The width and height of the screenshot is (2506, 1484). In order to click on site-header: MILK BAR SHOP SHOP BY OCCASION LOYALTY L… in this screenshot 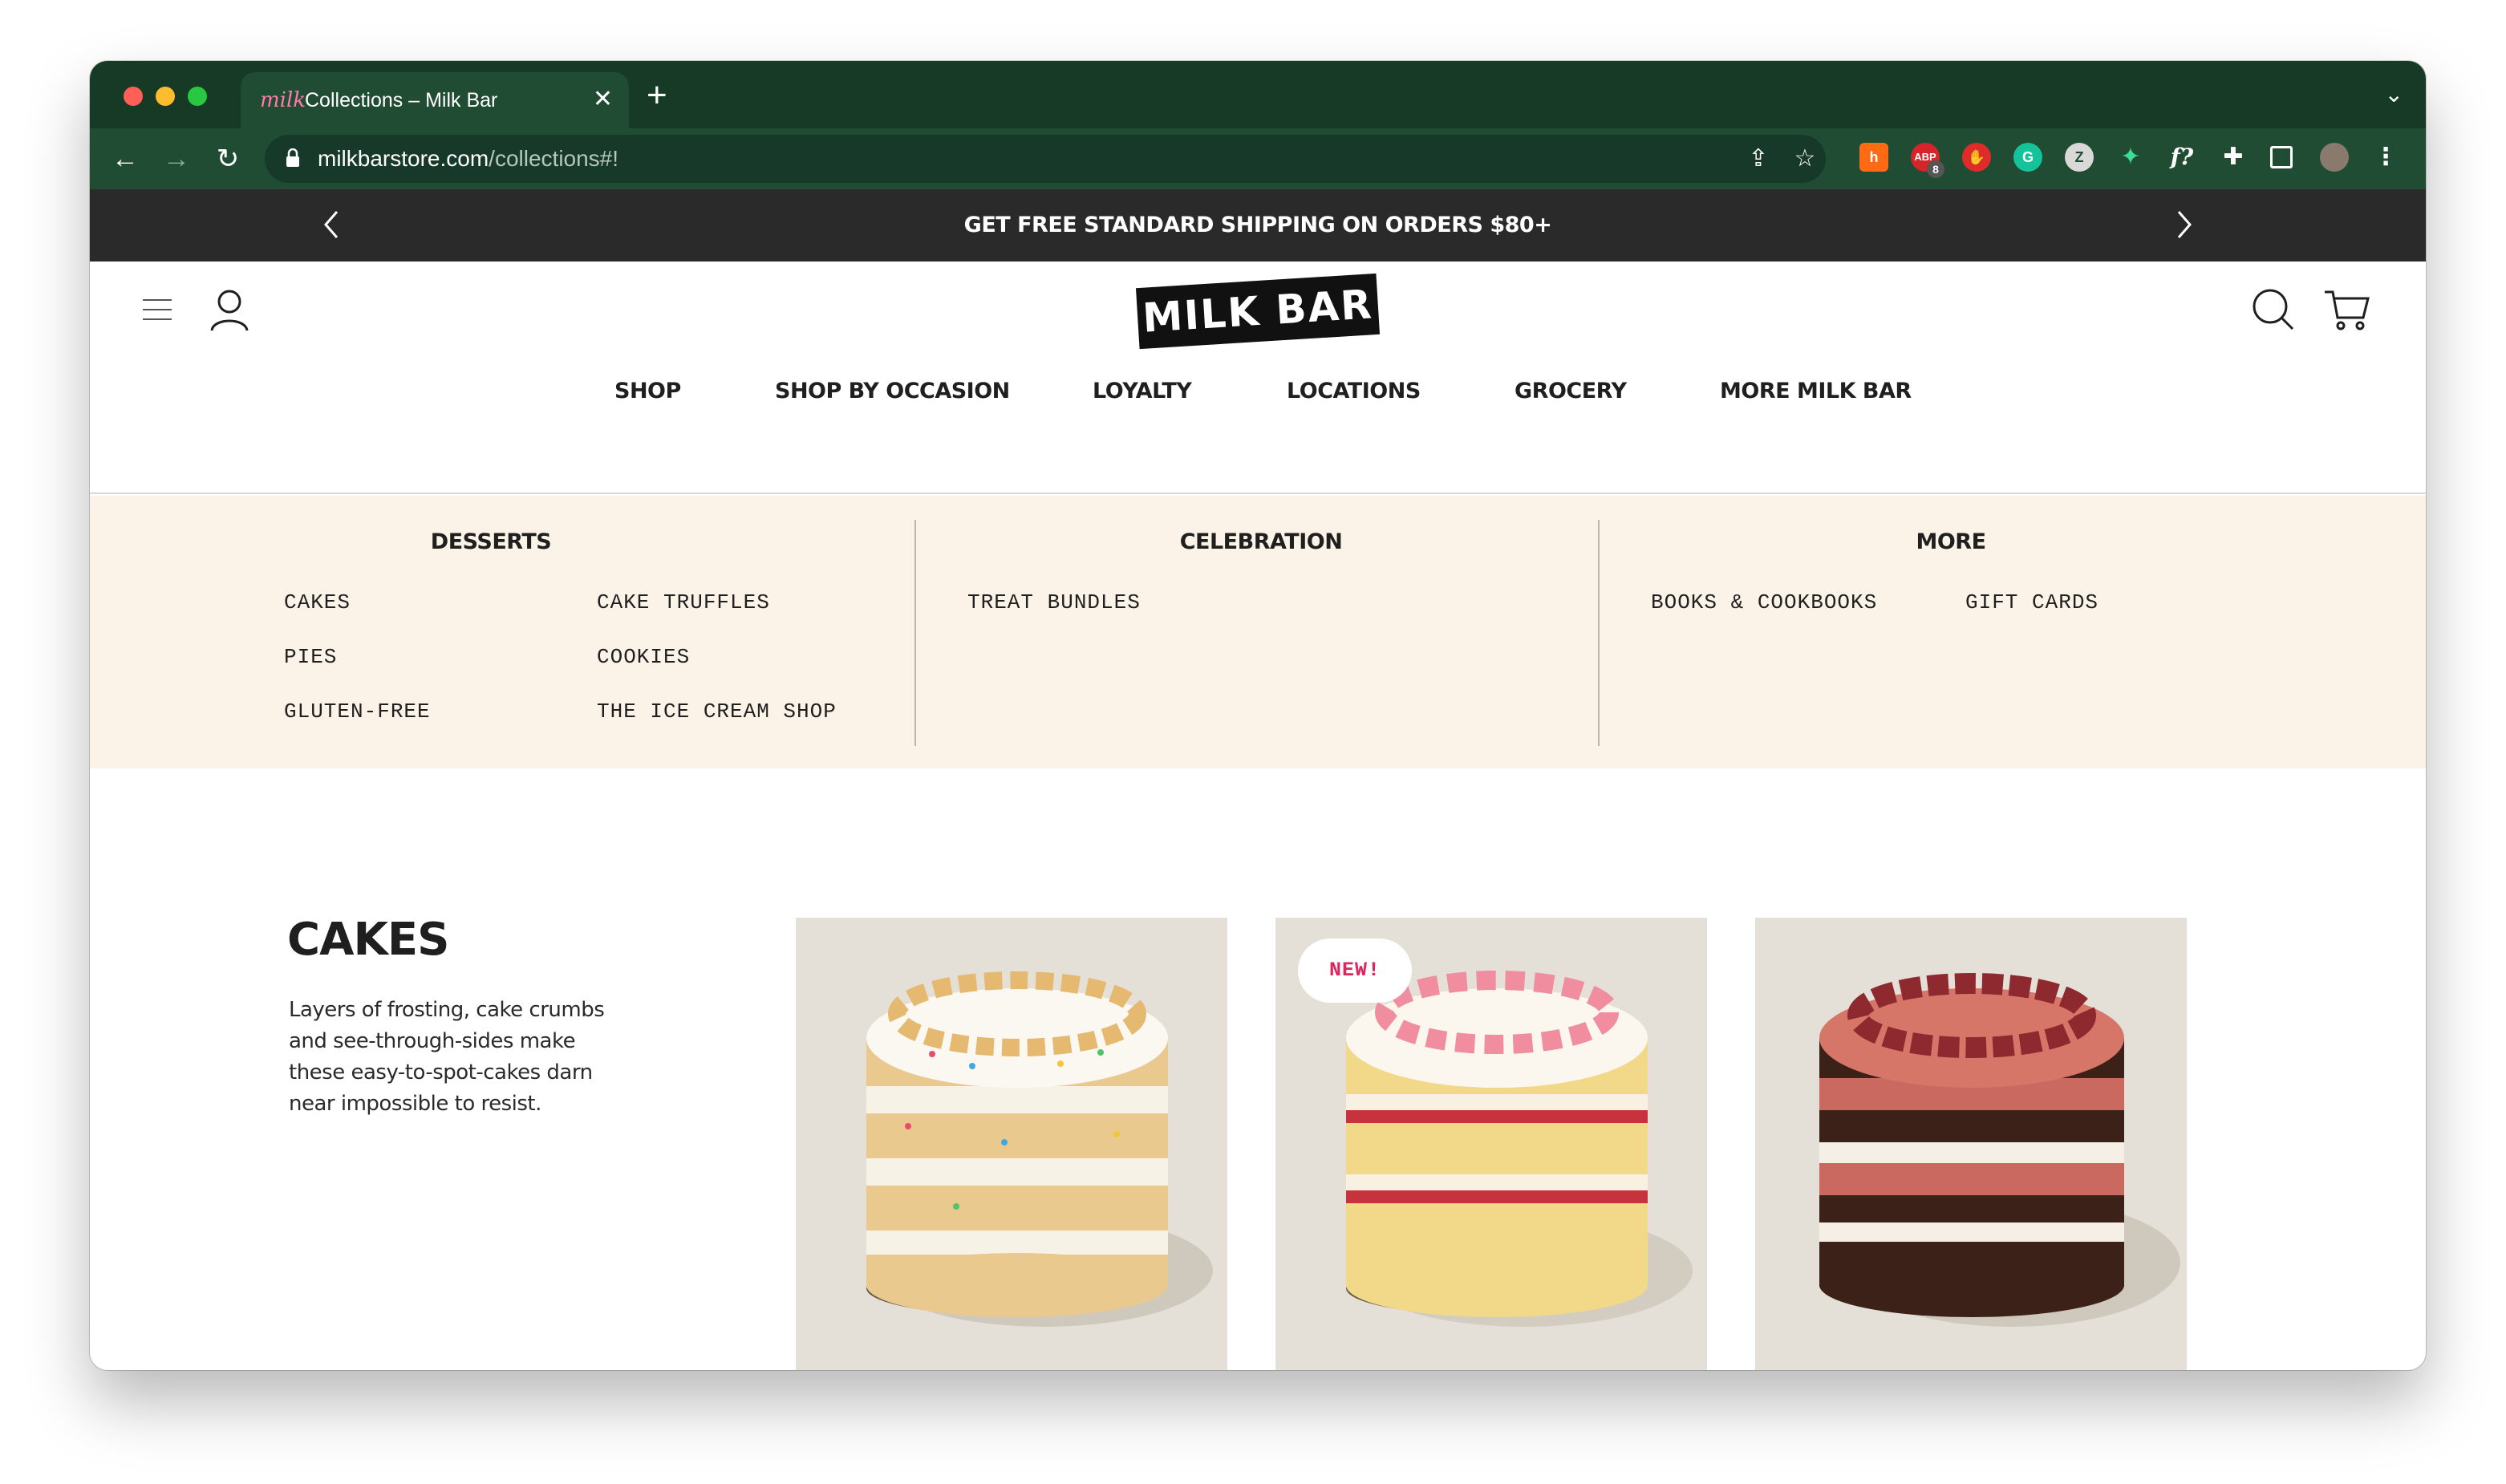, I will do `click(1258, 378)`.